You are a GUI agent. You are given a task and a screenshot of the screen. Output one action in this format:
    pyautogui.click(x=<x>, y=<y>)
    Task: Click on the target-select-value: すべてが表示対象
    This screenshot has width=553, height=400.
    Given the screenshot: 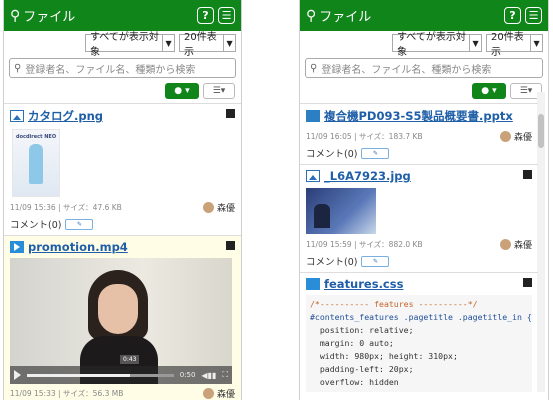 What is the action you would take?
    pyautogui.click(x=124, y=45)
    